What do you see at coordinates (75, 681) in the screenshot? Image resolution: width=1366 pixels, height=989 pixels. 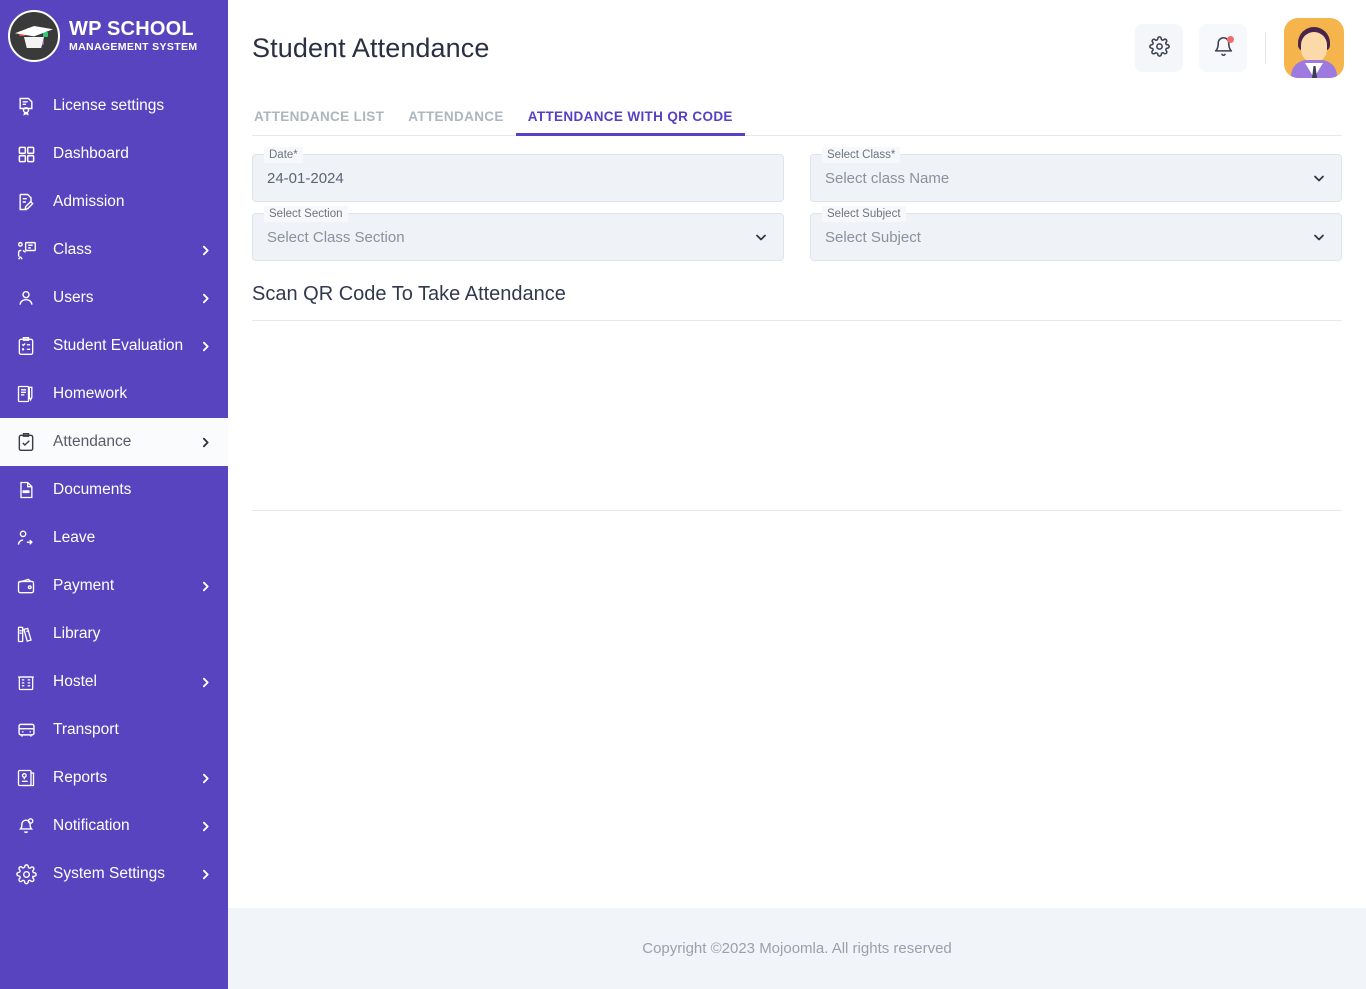 I see `sidebar-item-label: Hostel` at bounding box center [75, 681].